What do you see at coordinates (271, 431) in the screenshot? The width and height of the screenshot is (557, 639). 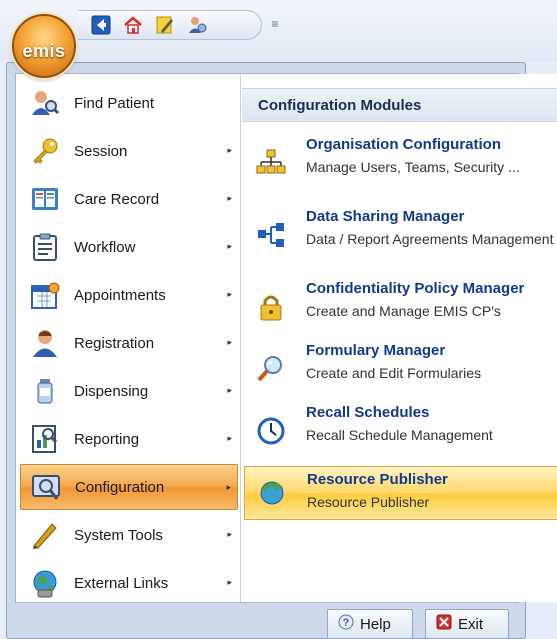 I see `clock-icon` at bounding box center [271, 431].